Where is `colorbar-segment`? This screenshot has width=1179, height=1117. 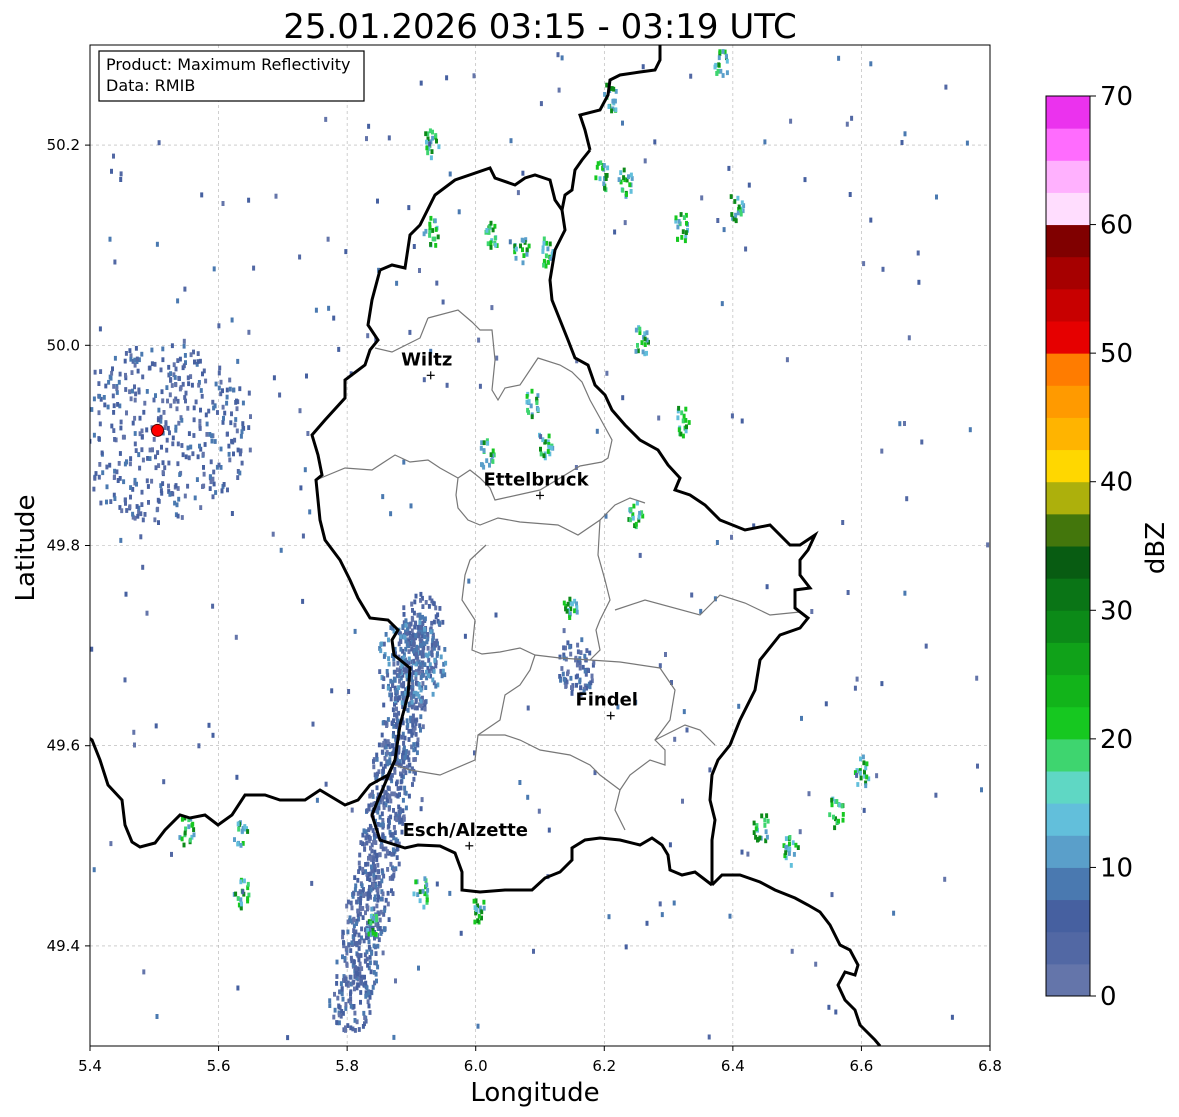 colorbar-segment is located at coordinates (1068, 466).